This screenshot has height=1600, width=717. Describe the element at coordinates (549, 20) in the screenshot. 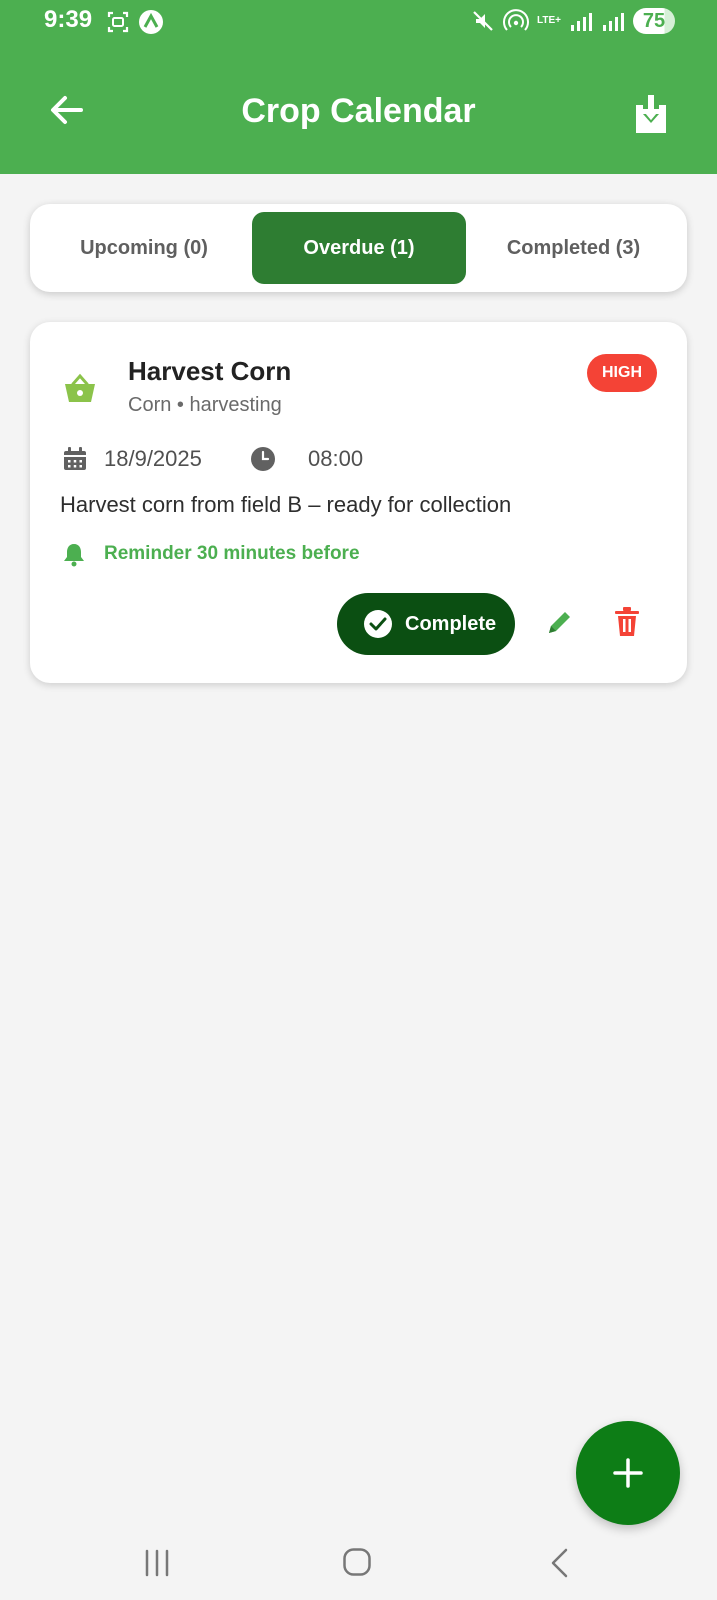

I see `network-label: LTE+` at that location.